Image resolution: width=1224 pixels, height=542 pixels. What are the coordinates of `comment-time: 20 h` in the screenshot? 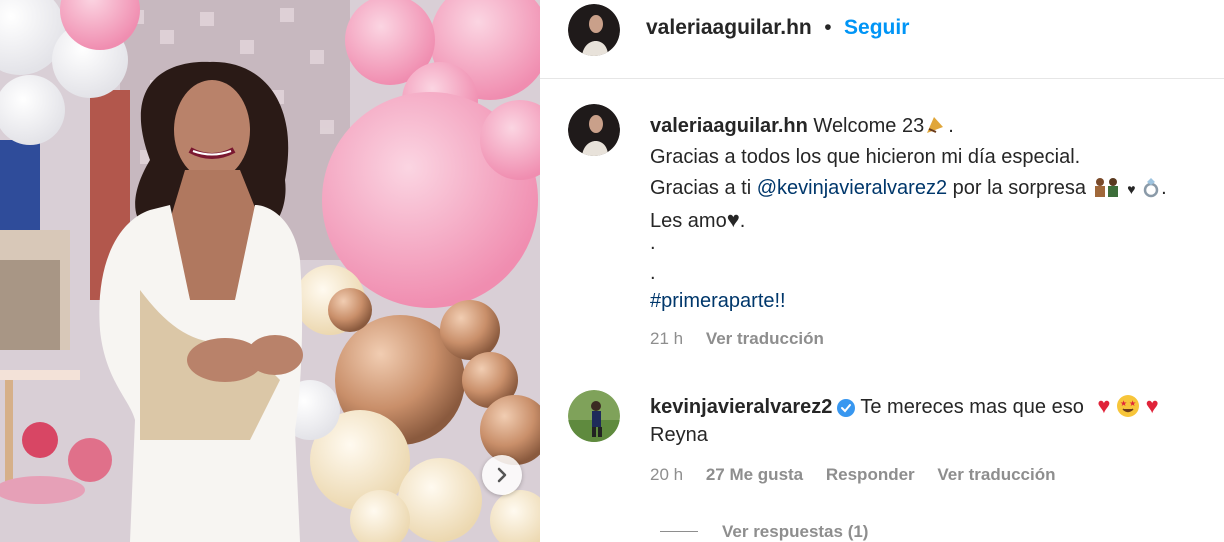 It's located at (666, 474).